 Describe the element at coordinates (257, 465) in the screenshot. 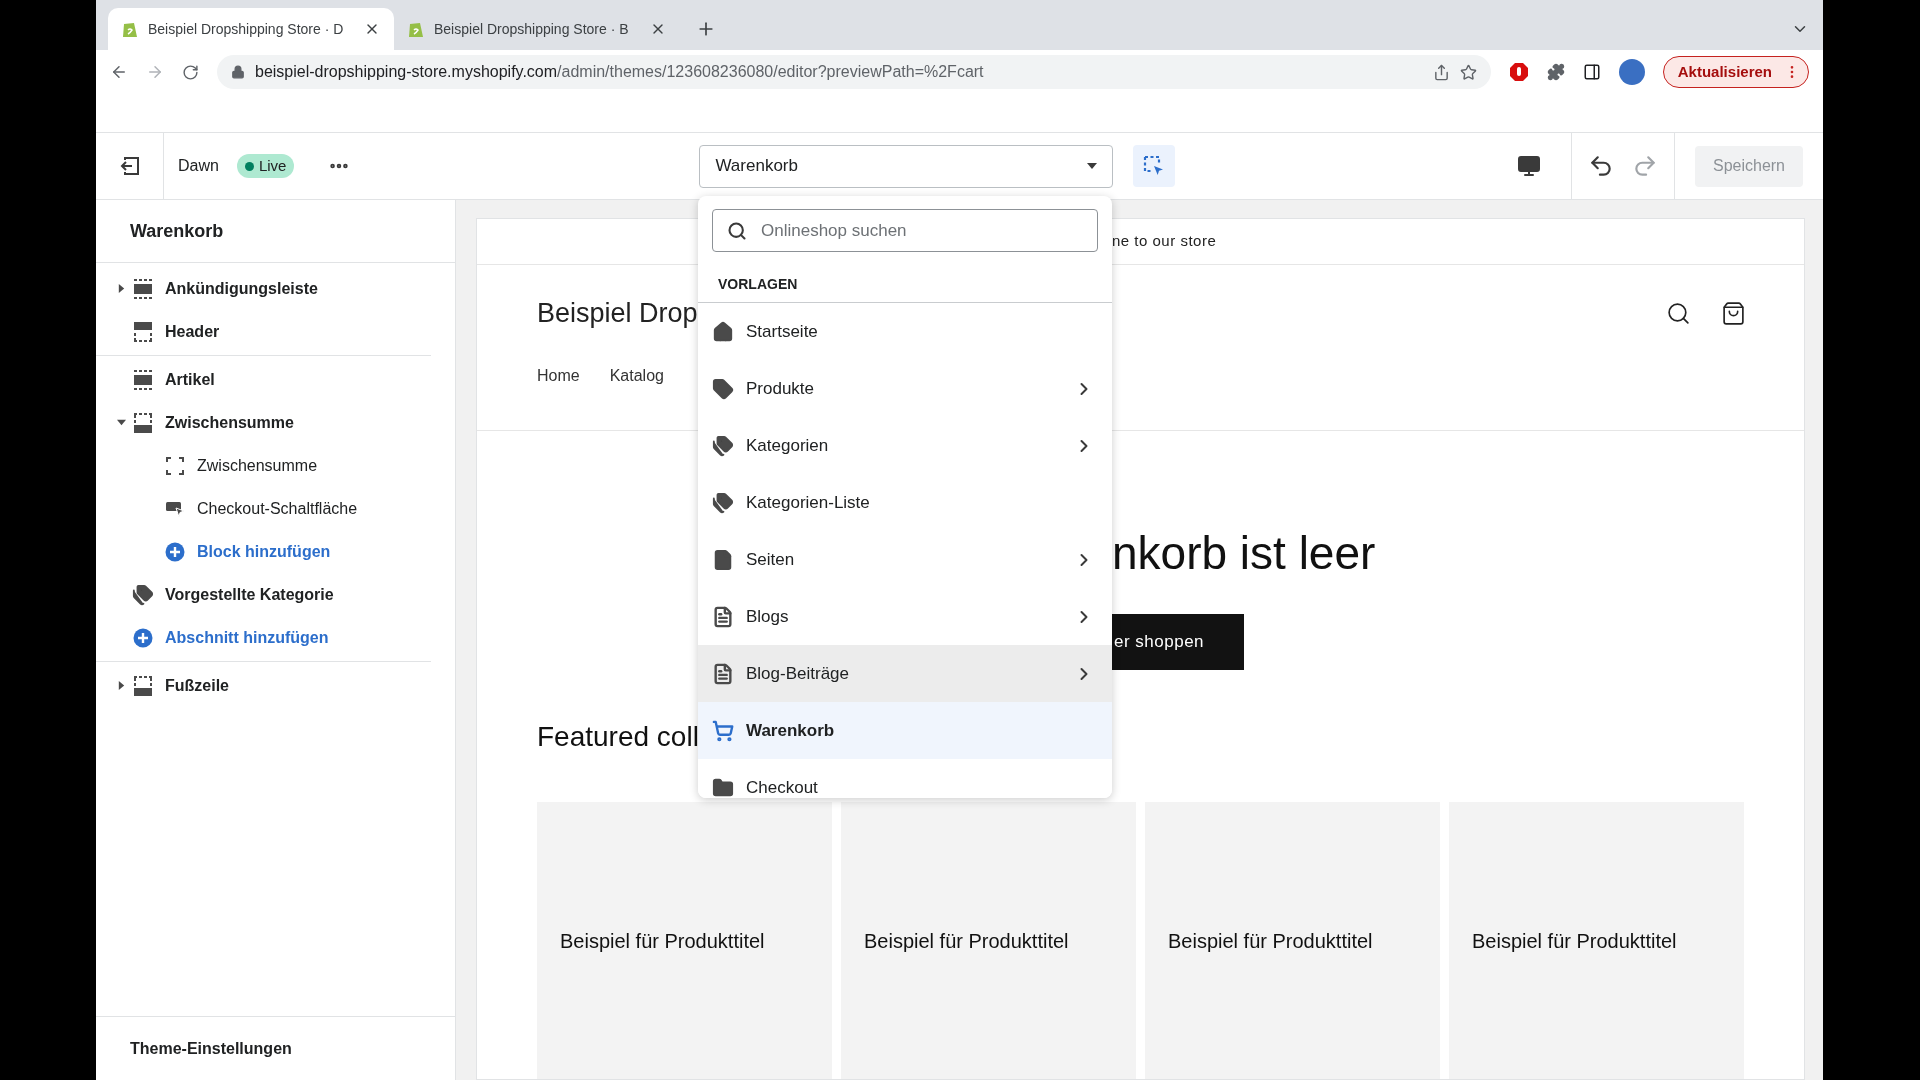

I see `block-item: Zwischensumme` at that location.